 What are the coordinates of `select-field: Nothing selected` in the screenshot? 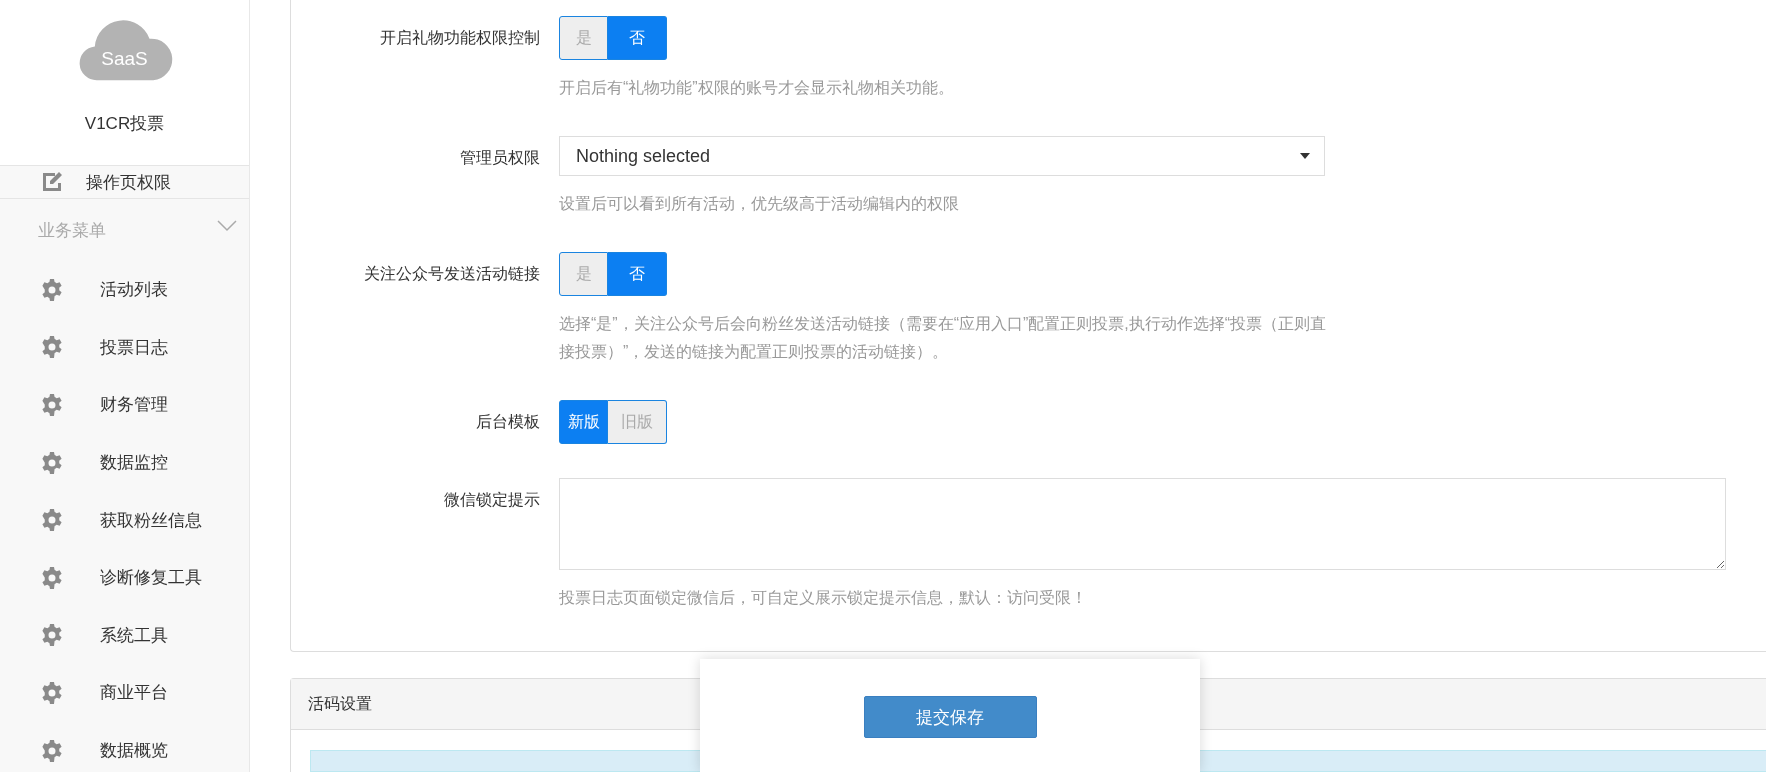 It's located at (942, 156).